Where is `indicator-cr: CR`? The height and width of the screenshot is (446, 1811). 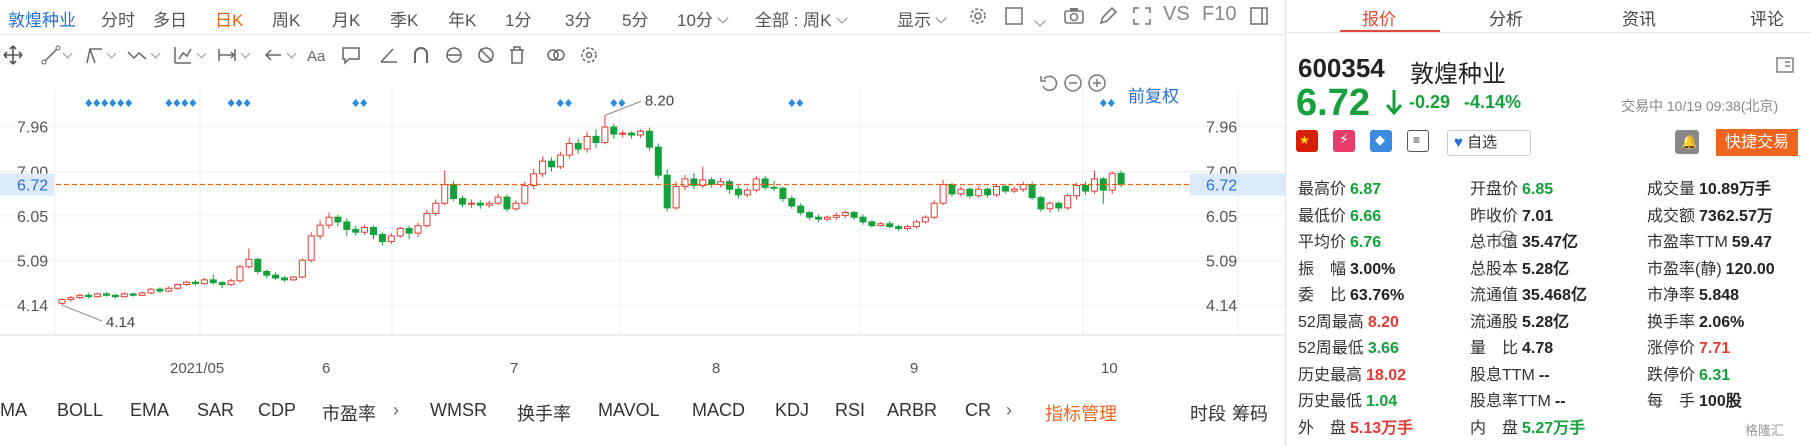
indicator-cr: CR is located at coordinates (978, 410).